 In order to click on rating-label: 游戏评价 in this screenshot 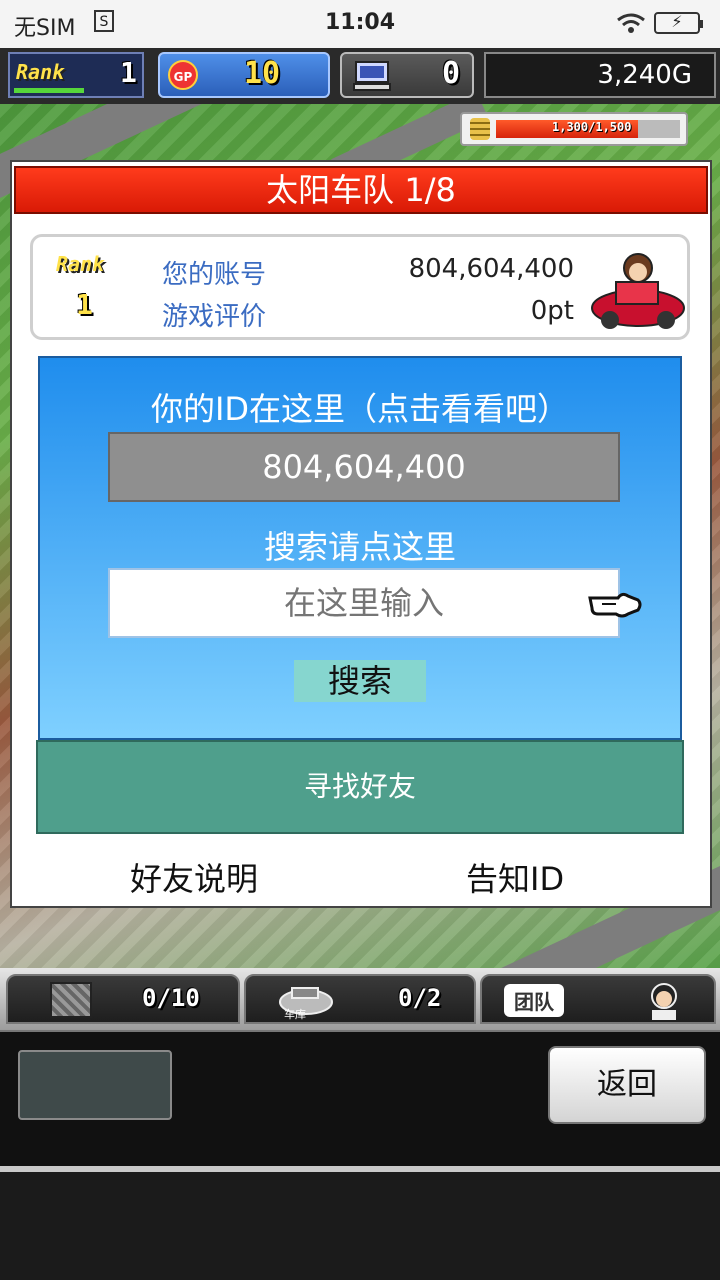, I will do `click(214, 317)`.